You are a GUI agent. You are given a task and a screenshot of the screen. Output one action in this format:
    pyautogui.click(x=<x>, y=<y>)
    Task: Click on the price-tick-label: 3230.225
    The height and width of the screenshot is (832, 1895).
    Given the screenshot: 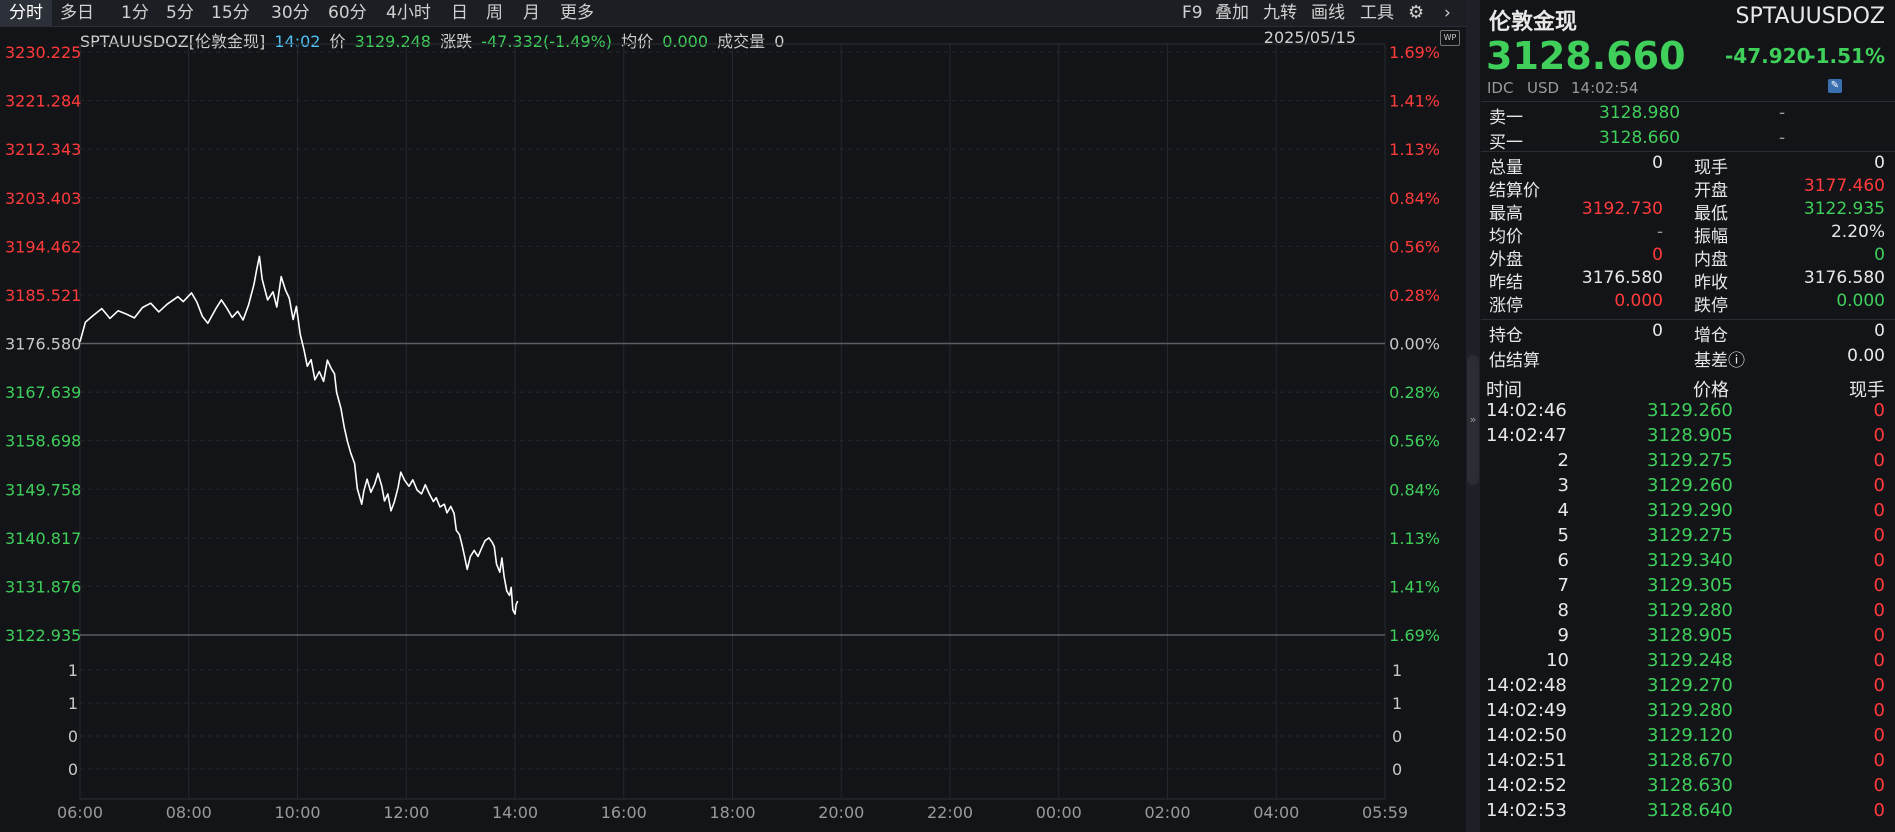 What is the action you would take?
    pyautogui.click(x=43, y=52)
    